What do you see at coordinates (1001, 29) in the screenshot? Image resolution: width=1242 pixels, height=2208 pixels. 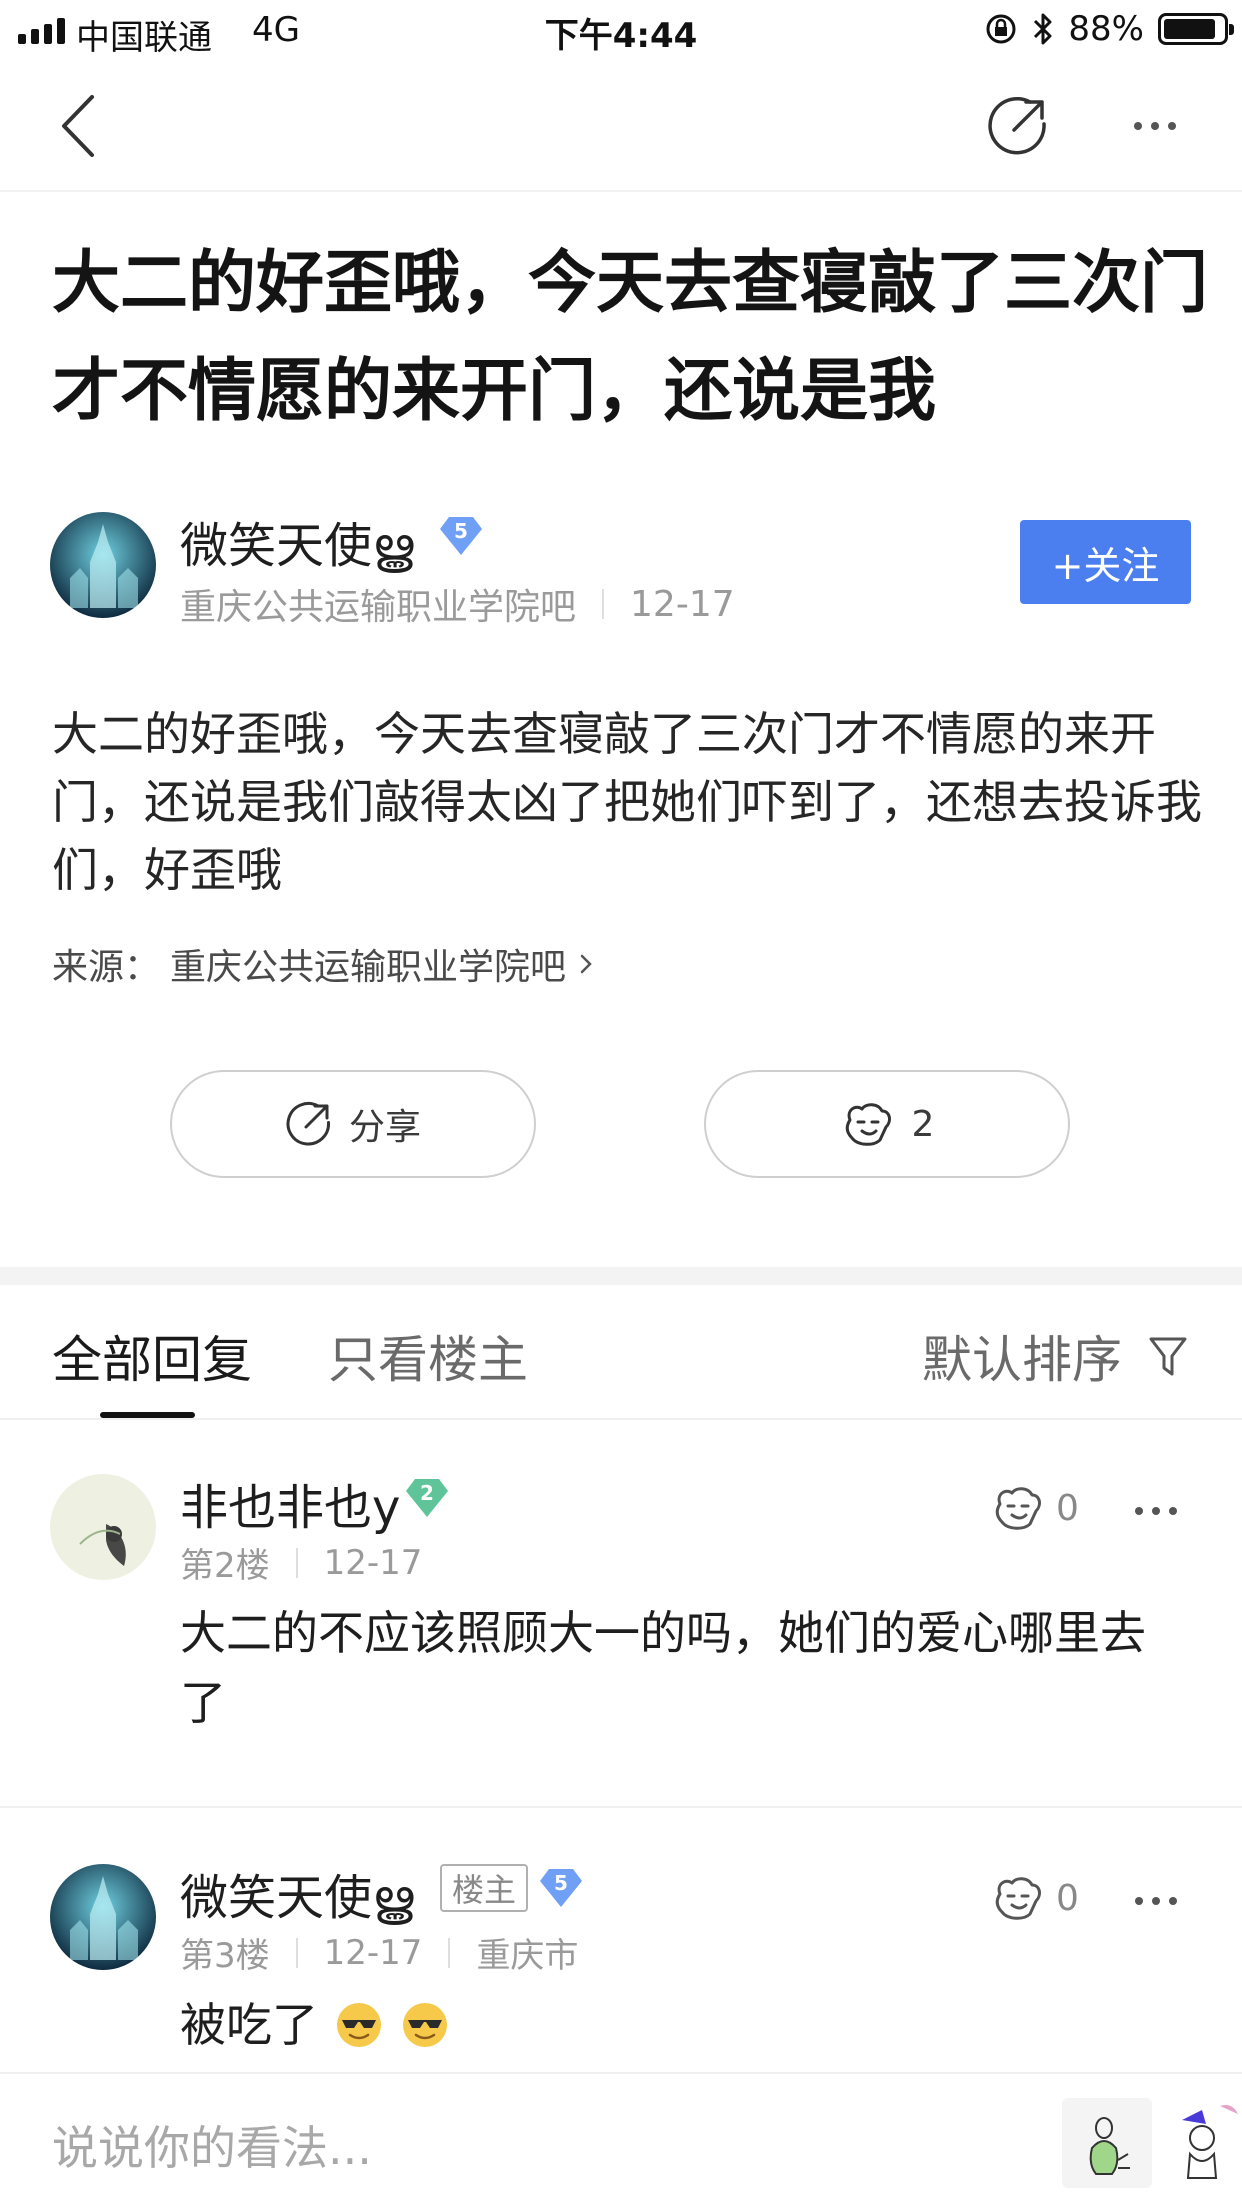 I see `orientation-lock-icon` at bounding box center [1001, 29].